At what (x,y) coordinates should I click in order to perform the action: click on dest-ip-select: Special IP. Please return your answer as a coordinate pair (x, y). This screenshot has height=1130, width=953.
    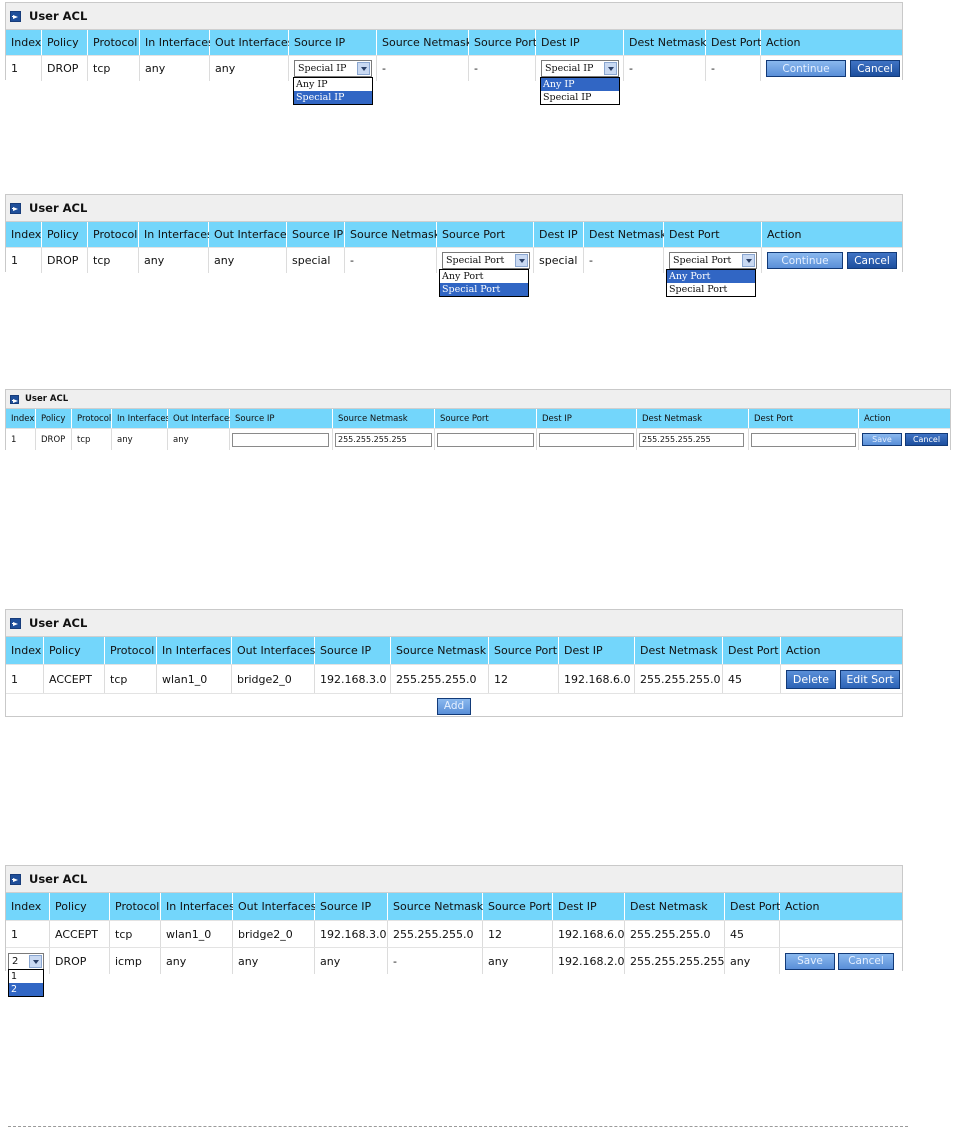
    Looking at the image, I should click on (580, 68).